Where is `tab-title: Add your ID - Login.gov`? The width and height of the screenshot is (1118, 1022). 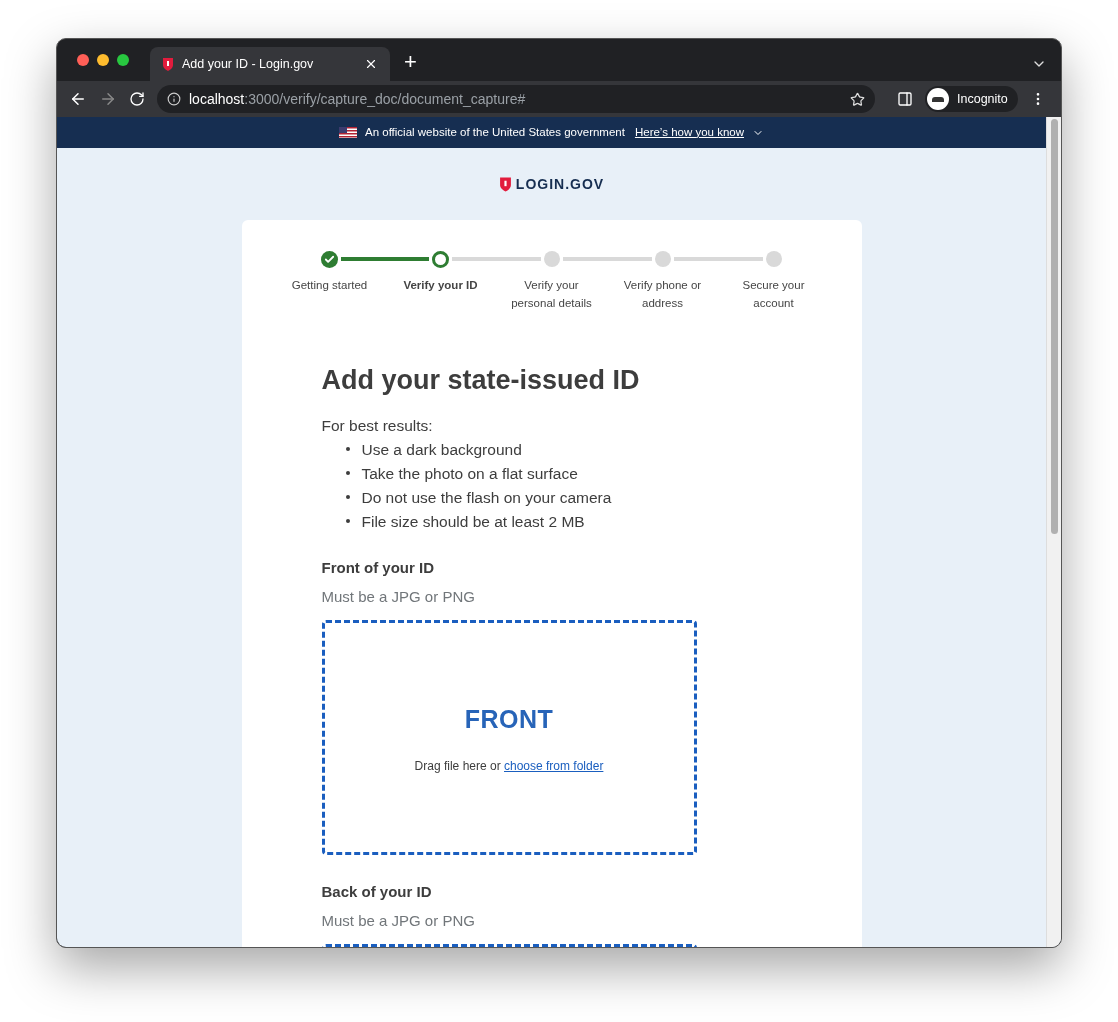
tab-title: Add your ID - Login.gov is located at coordinates (248, 64).